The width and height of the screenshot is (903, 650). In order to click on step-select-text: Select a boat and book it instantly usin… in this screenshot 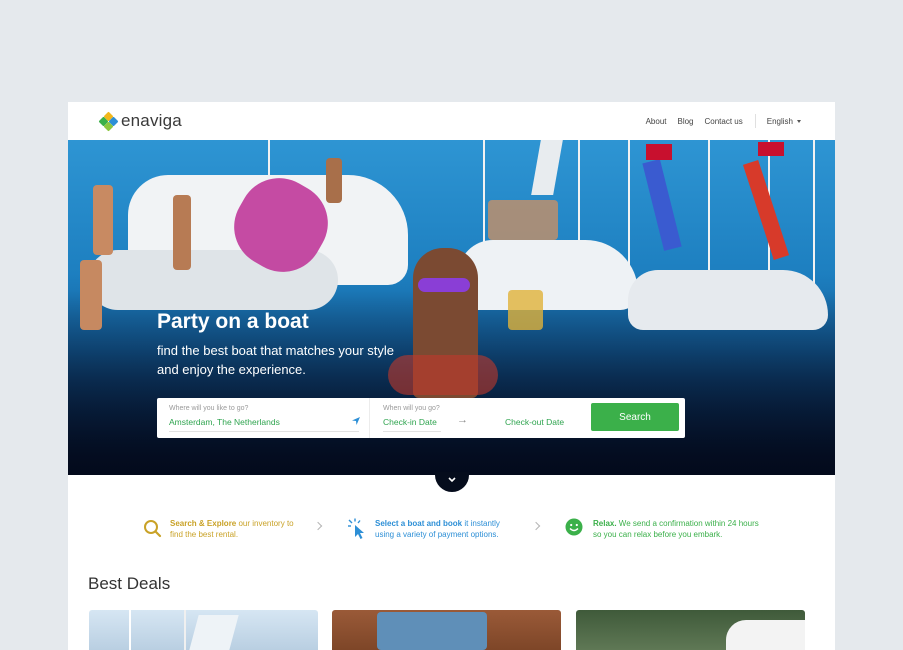, I will do `click(437, 529)`.